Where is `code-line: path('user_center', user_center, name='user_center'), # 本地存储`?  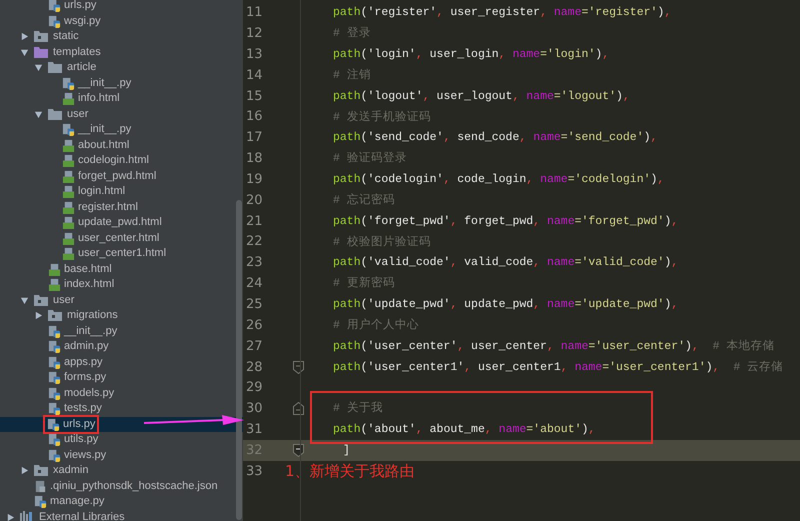 code-line: path('user_center', user_center, name='user_center'), # 本地存储 is located at coordinates (553, 346).